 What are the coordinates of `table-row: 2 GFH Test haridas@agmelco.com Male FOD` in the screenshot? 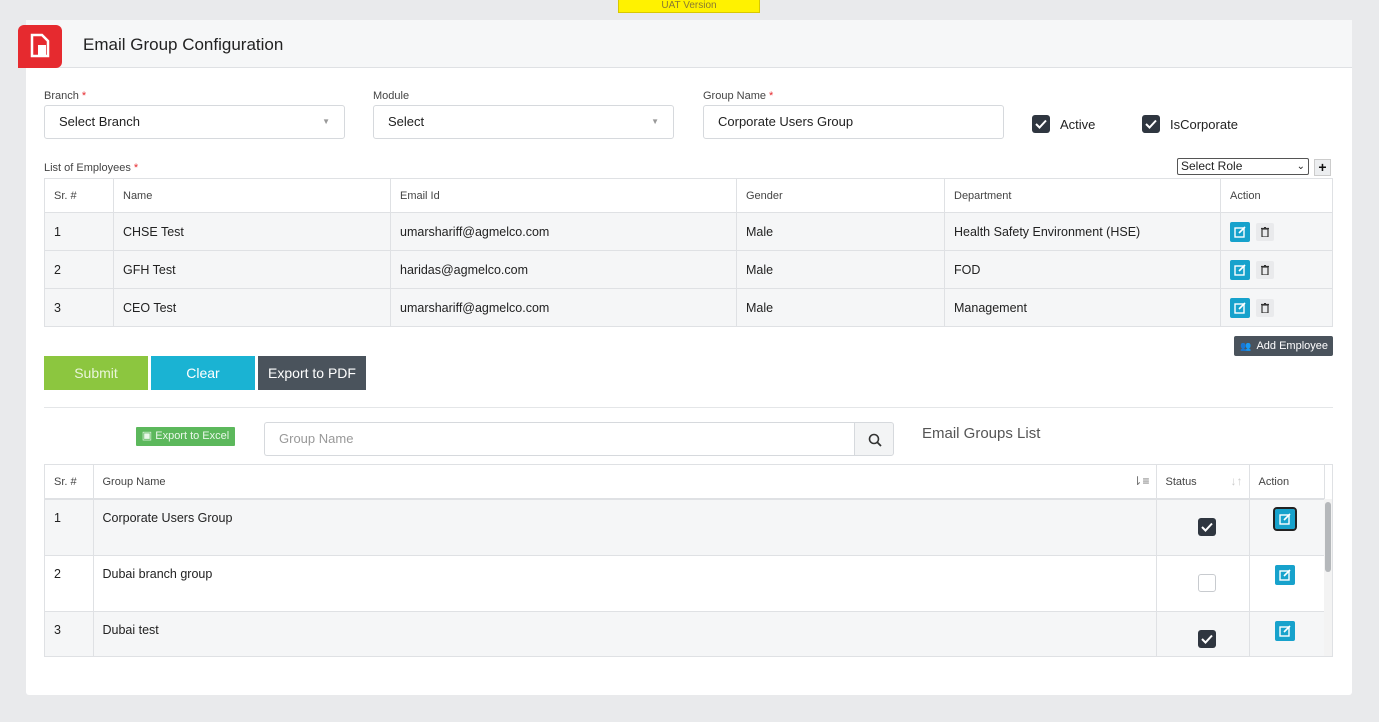 It's located at (688, 269).